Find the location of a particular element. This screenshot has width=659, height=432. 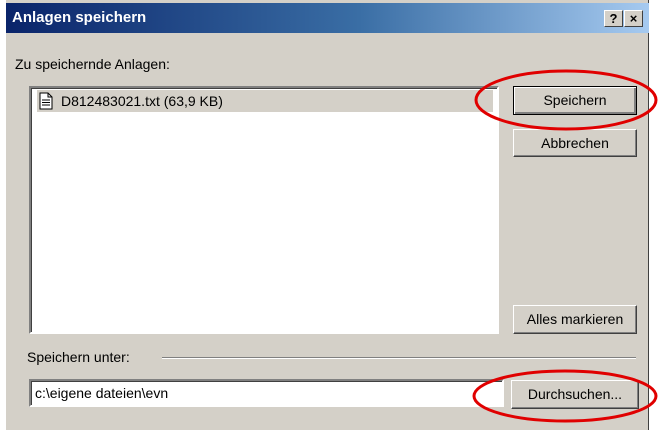

text-file-icon is located at coordinates (46, 101).